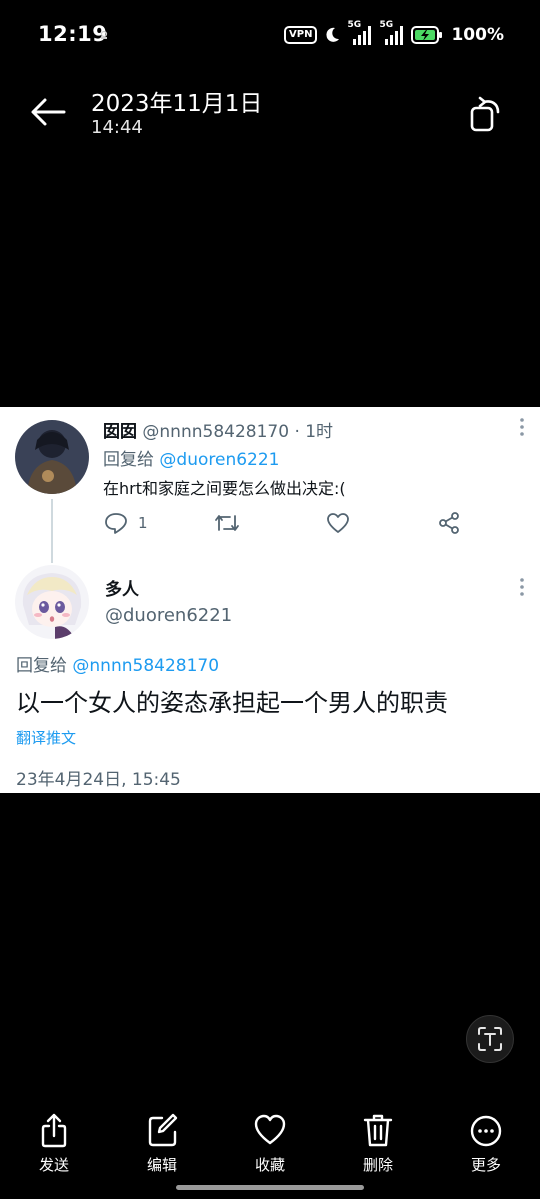  I want to click on reply-to-line: 回复给 @duoren6221, so click(191, 457).